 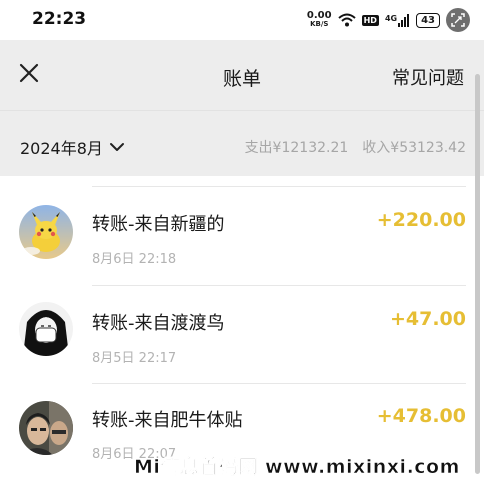 I want to click on chevron-down-icon, so click(x=116, y=147).